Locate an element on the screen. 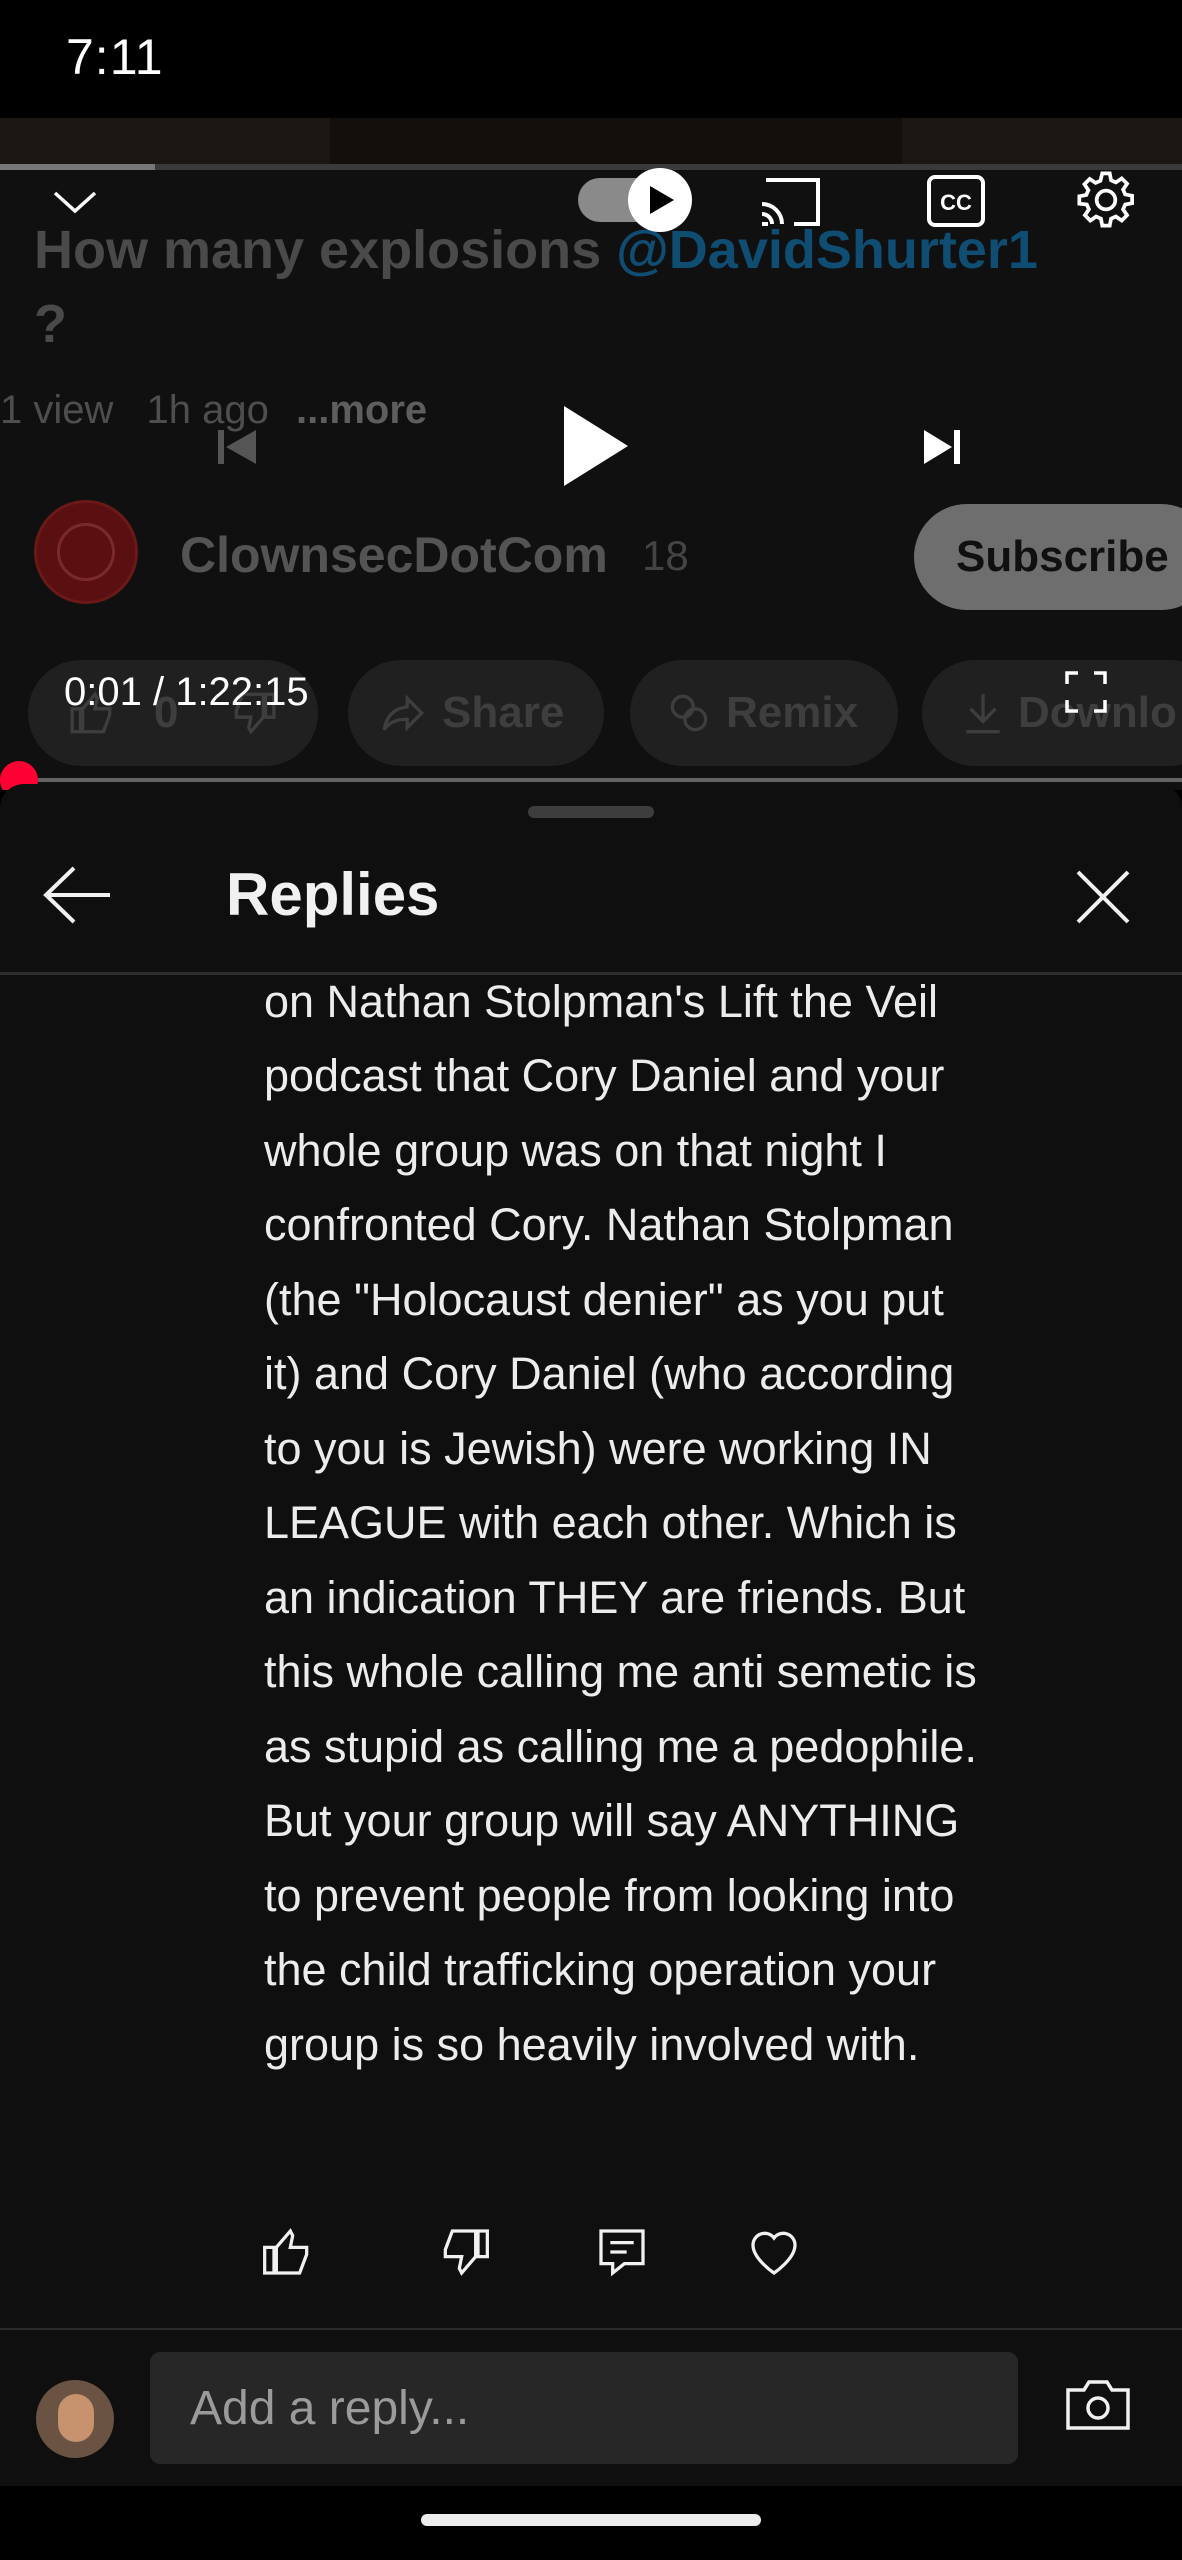 Image resolution: width=1182 pixels, height=2560 pixels. view-count: 1 view is located at coordinates (57, 410).